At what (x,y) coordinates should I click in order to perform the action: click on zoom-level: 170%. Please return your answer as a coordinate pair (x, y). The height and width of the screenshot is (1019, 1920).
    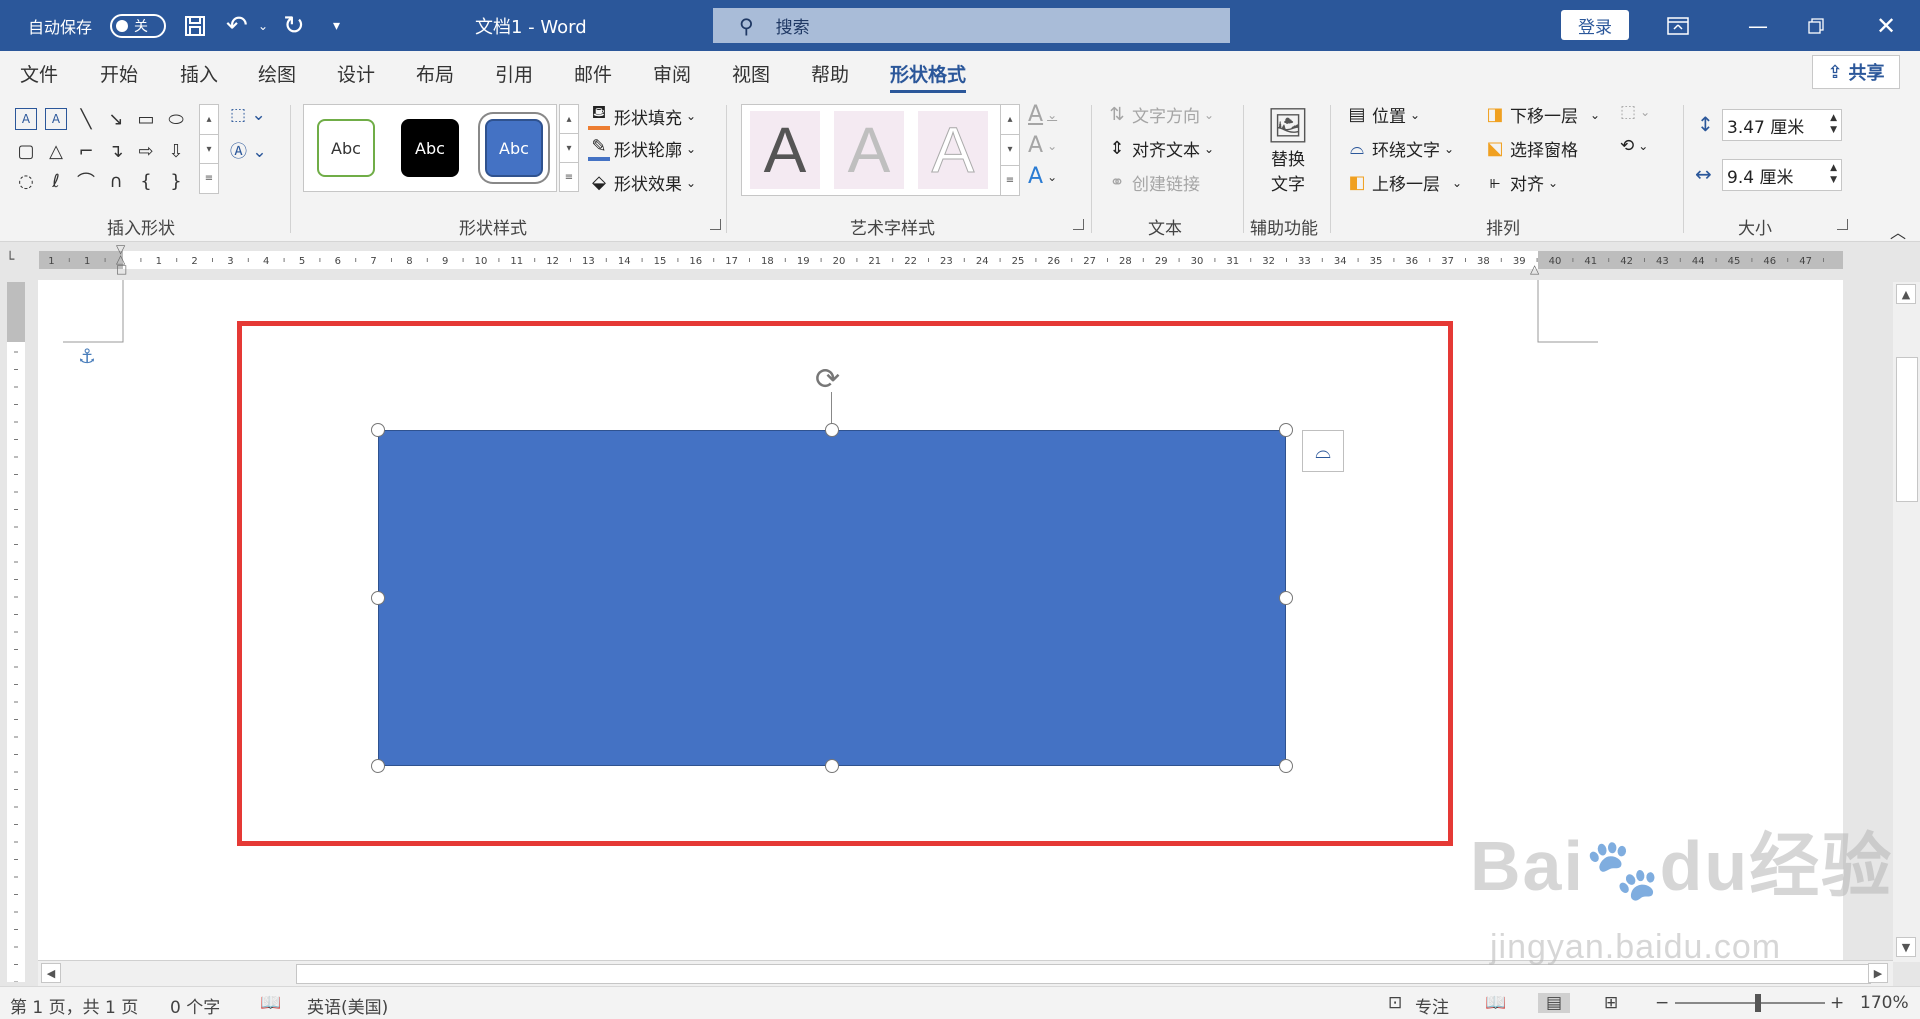
    Looking at the image, I should click on (1884, 1003).